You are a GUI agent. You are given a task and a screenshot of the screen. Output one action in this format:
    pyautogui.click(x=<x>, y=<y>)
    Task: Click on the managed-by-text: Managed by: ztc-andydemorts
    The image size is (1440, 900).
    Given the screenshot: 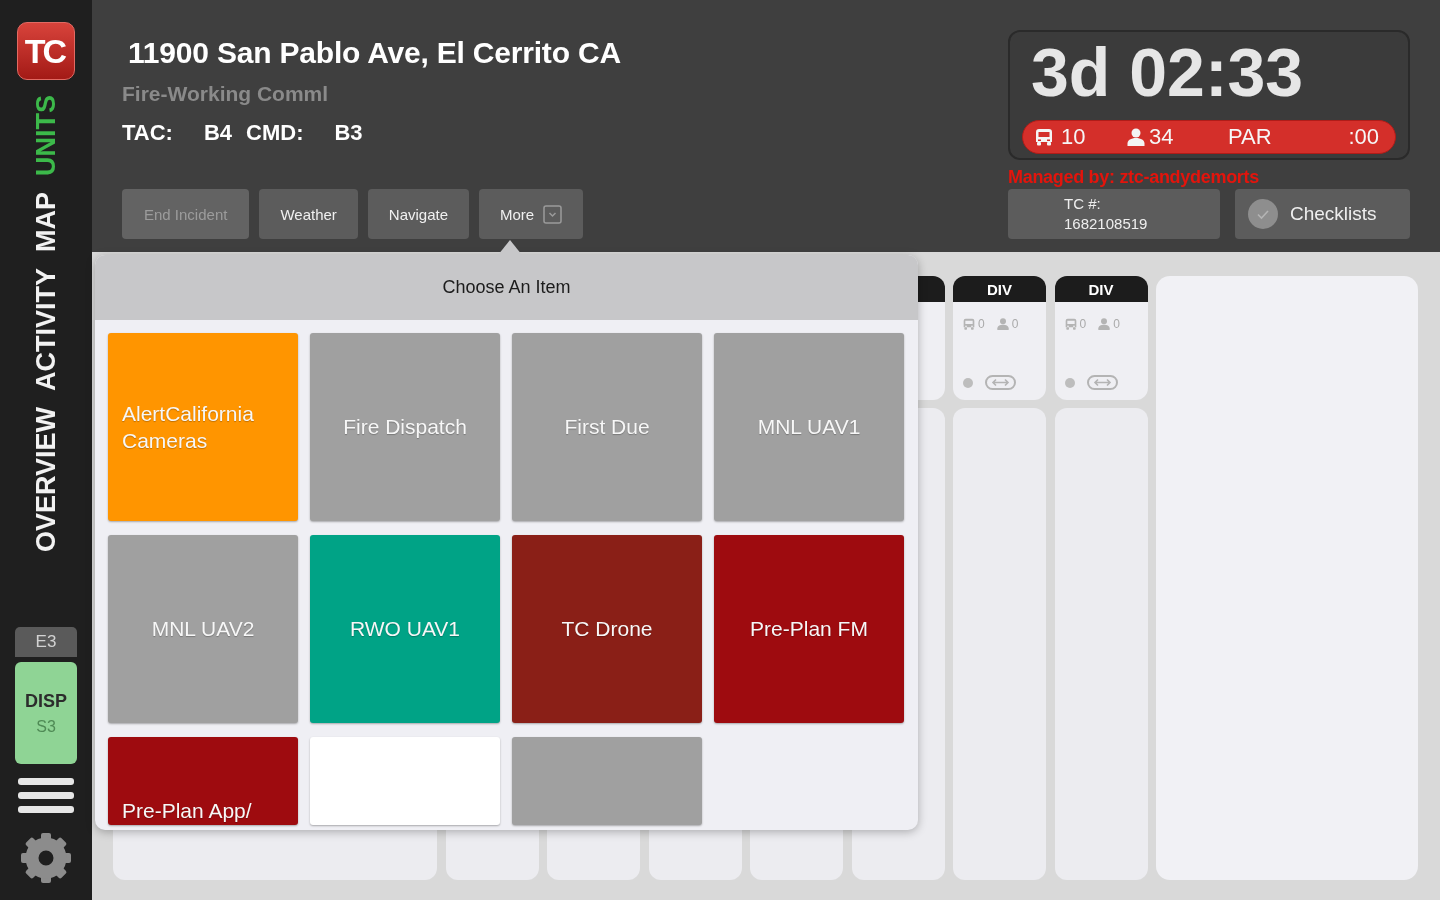 What is the action you would take?
    pyautogui.click(x=1134, y=177)
    